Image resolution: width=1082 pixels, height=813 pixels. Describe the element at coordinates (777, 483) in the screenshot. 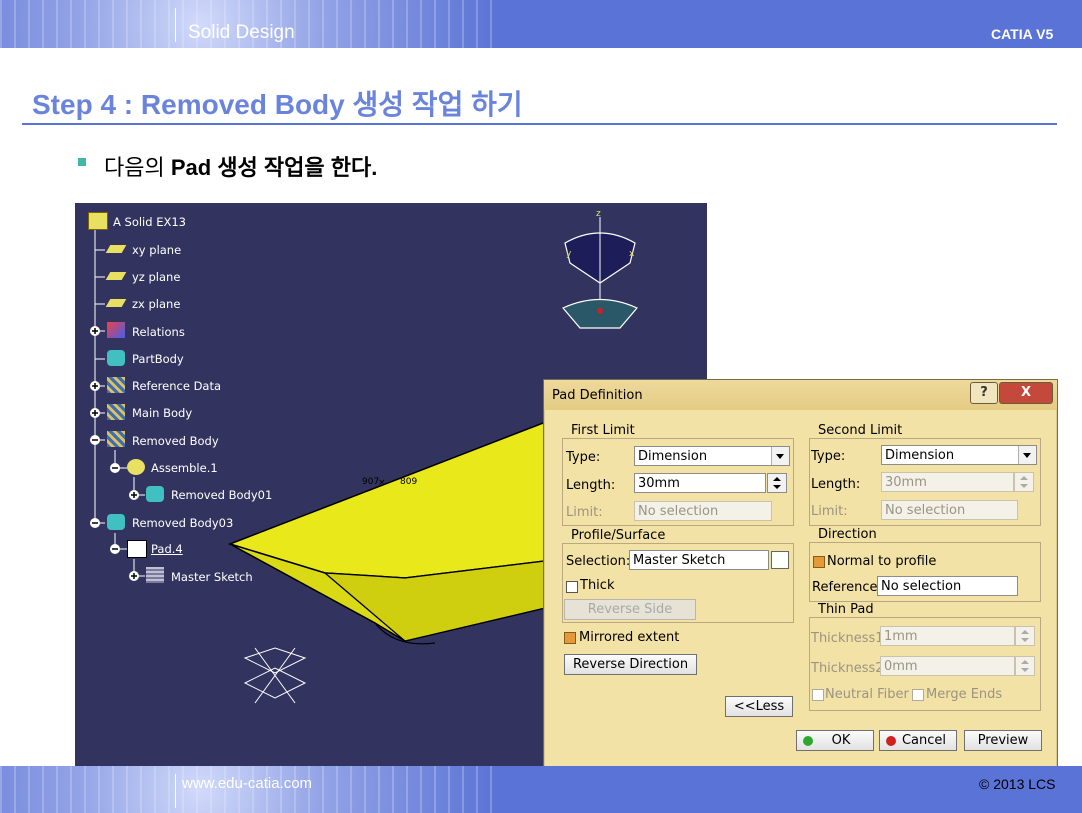

I see `first-length-spinner` at that location.